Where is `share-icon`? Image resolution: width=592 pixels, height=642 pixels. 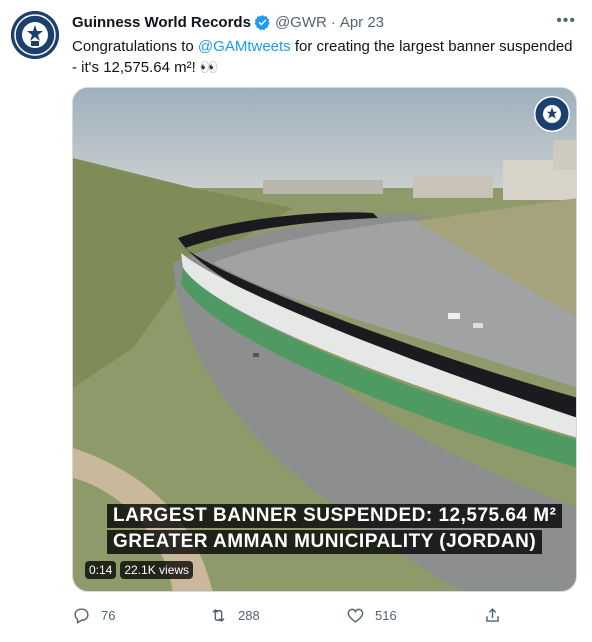
share-icon is located at coordinates (492, 614).